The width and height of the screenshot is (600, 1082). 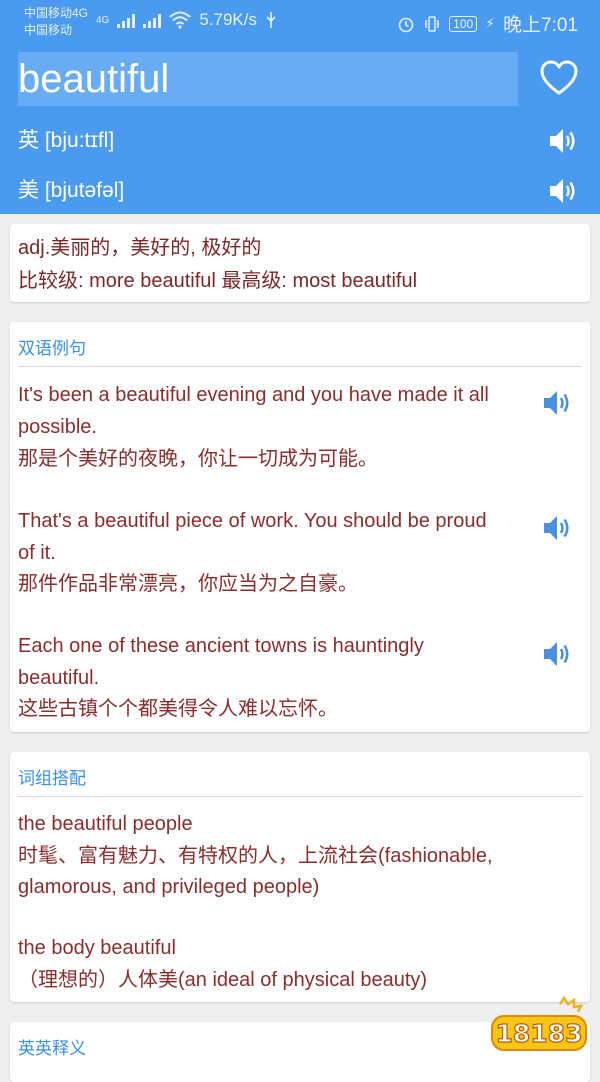 I want to click on watermark-logo: 18183, so click(x=539, y=1023).